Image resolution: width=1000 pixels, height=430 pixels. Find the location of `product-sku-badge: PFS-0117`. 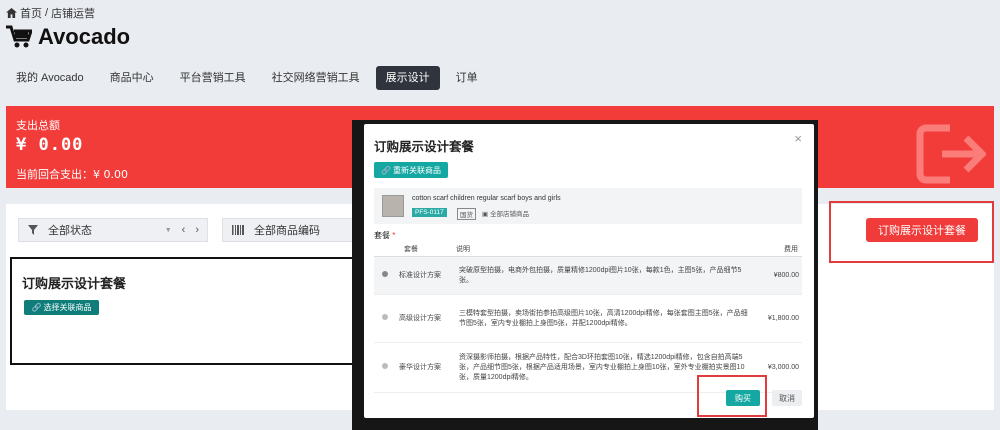

product-sku-badge: PFS-0117 is located at coordinates (429, 212).